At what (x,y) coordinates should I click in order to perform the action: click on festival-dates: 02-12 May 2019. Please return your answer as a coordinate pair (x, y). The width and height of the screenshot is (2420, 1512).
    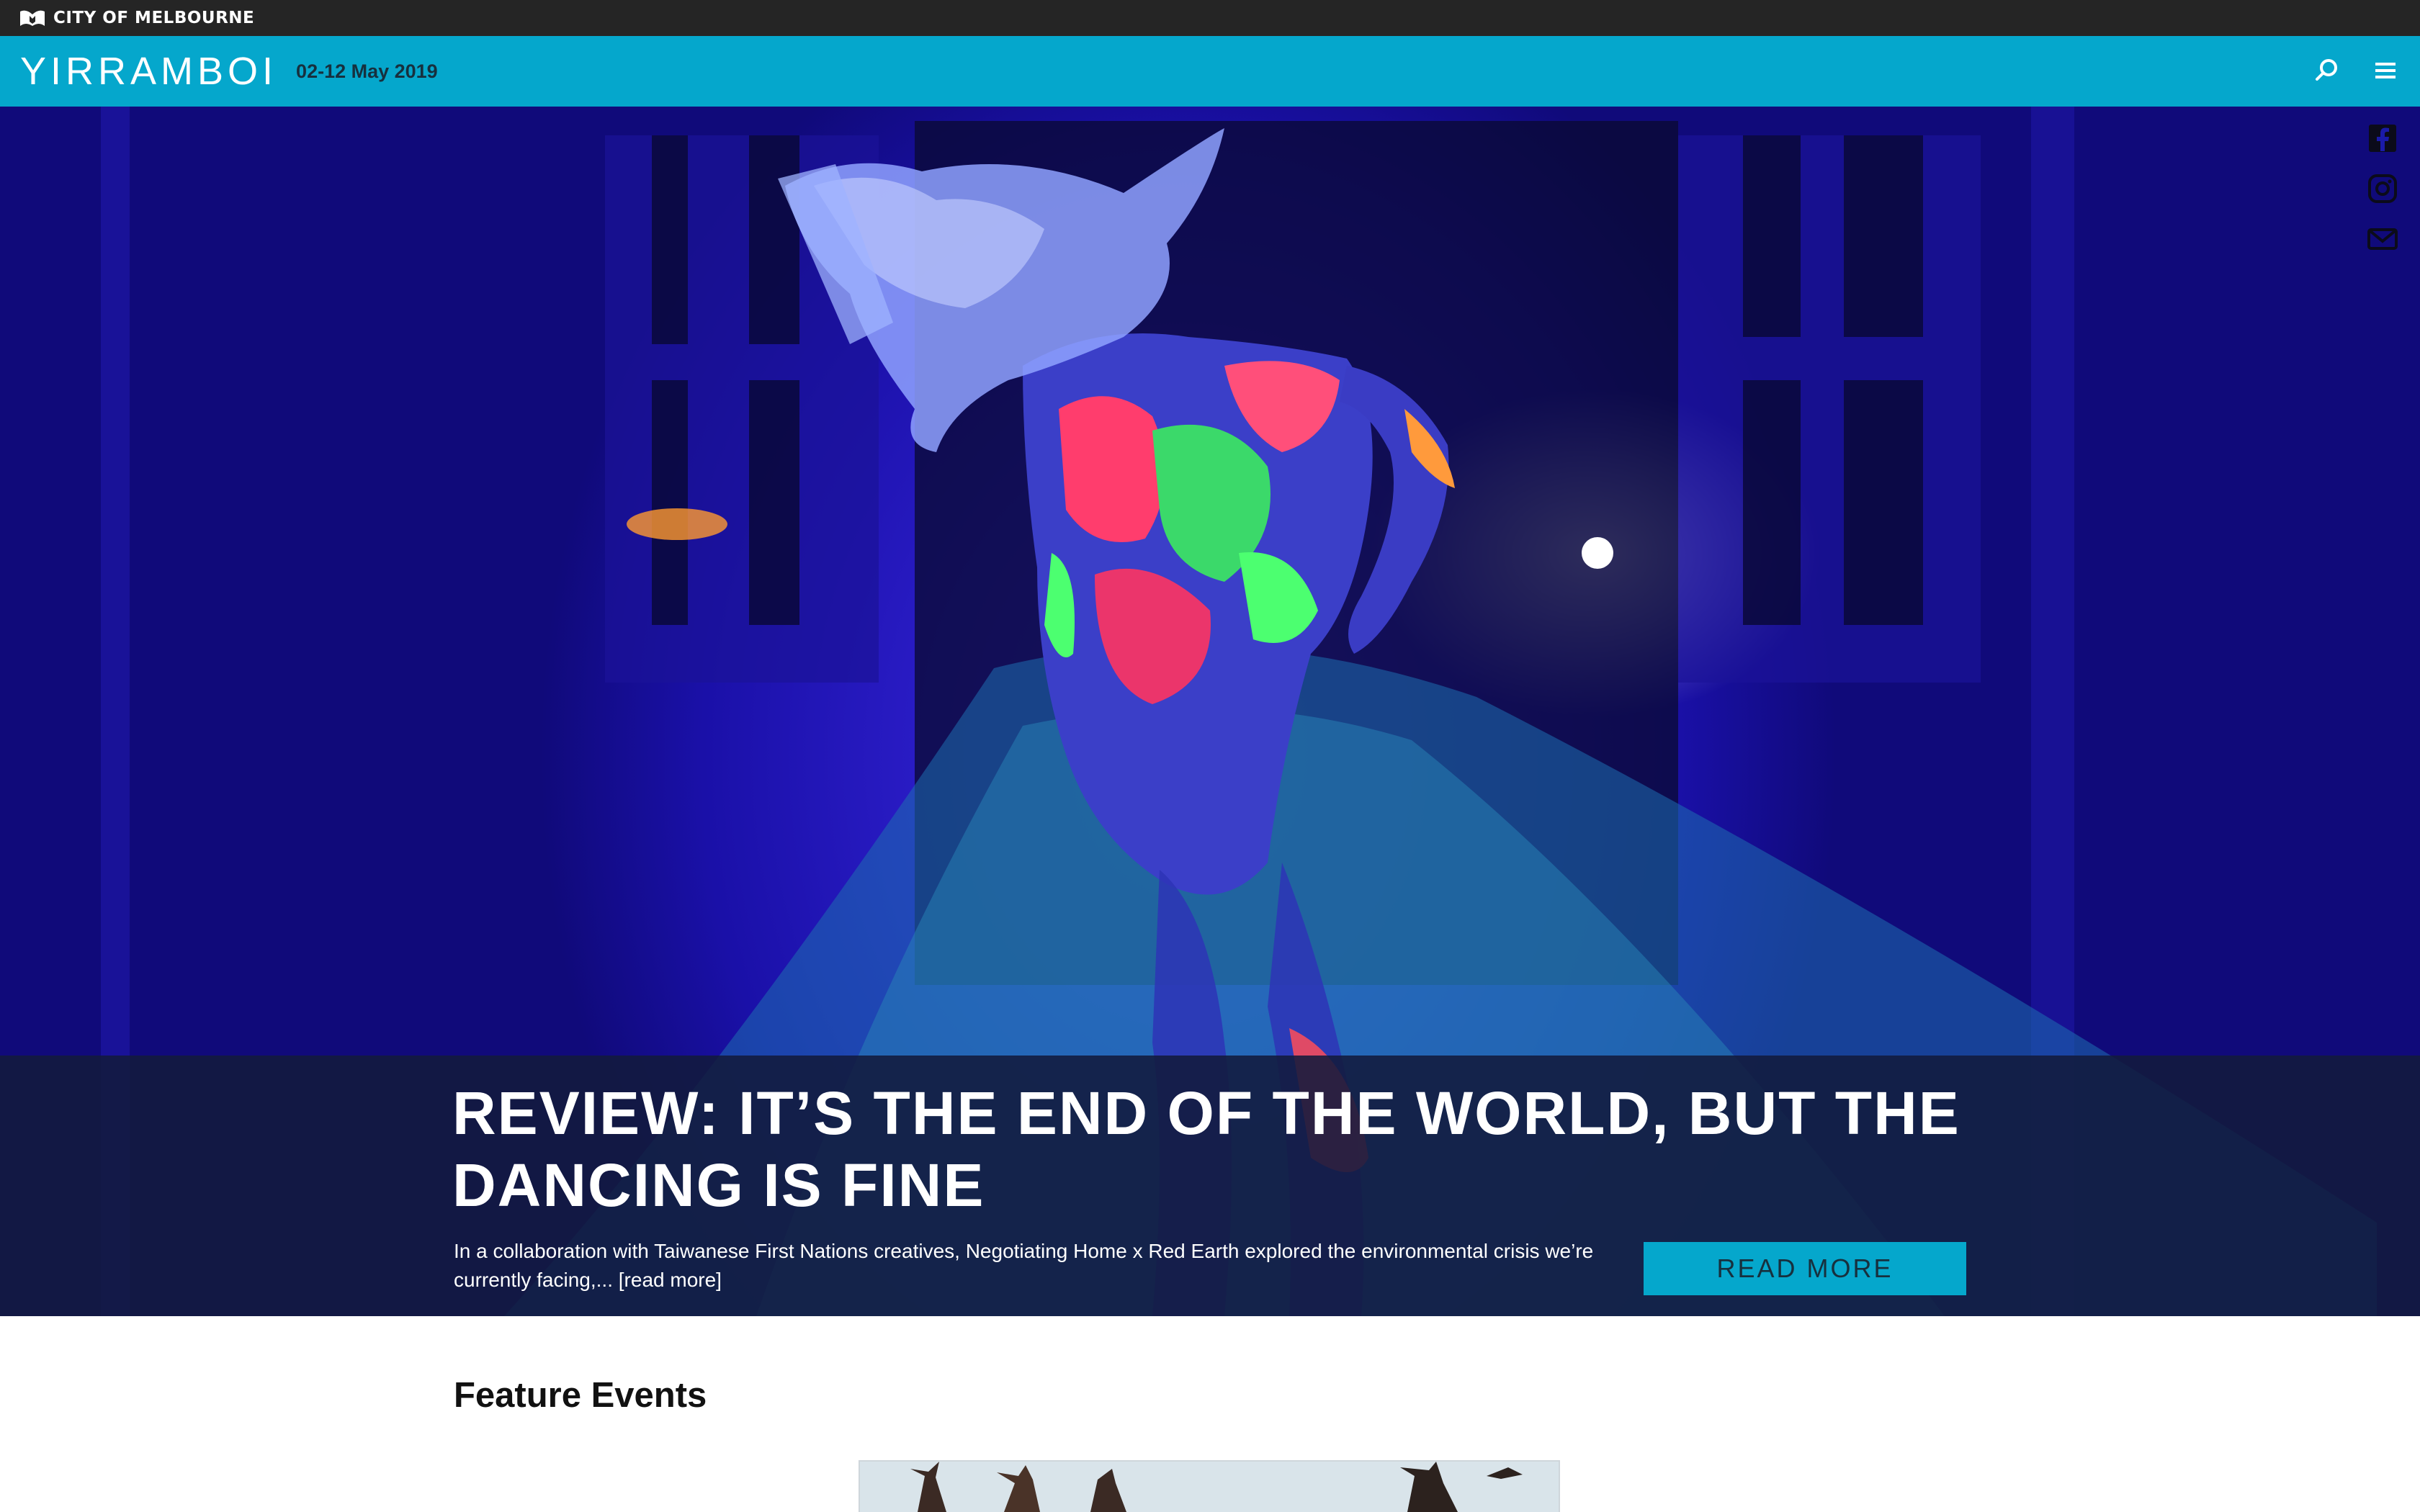
    Looking at the image, I should click on (367, 71).